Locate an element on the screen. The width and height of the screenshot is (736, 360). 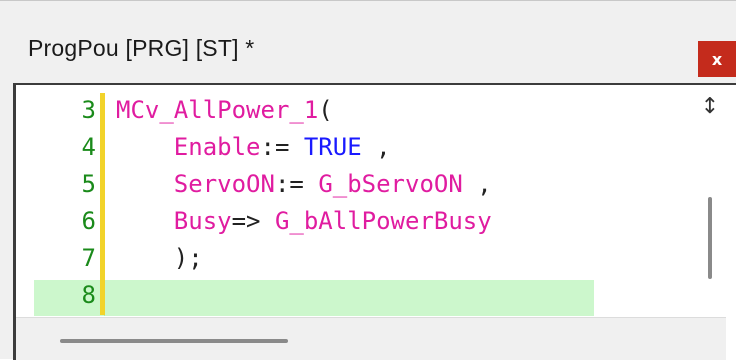
window-title: ProgPou [PRG] [ST] * is located at coordinates (141, 48).